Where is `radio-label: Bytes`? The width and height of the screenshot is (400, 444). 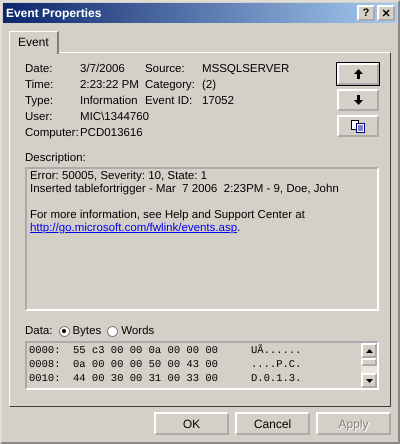 radio-label: Bytes is located at coordinates (87, 331).